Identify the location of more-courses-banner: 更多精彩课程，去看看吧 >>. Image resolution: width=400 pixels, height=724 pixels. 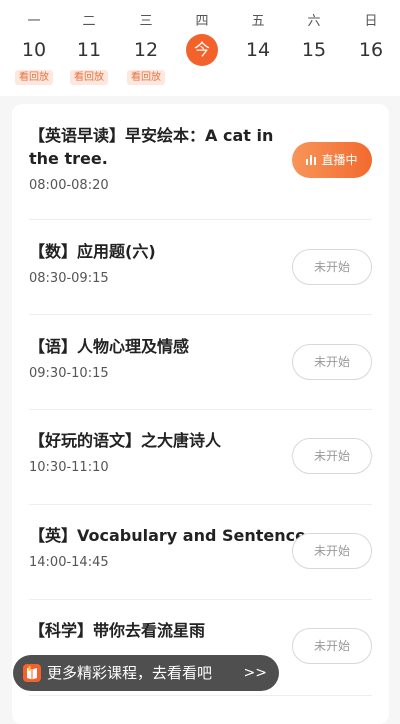
(146, 673).